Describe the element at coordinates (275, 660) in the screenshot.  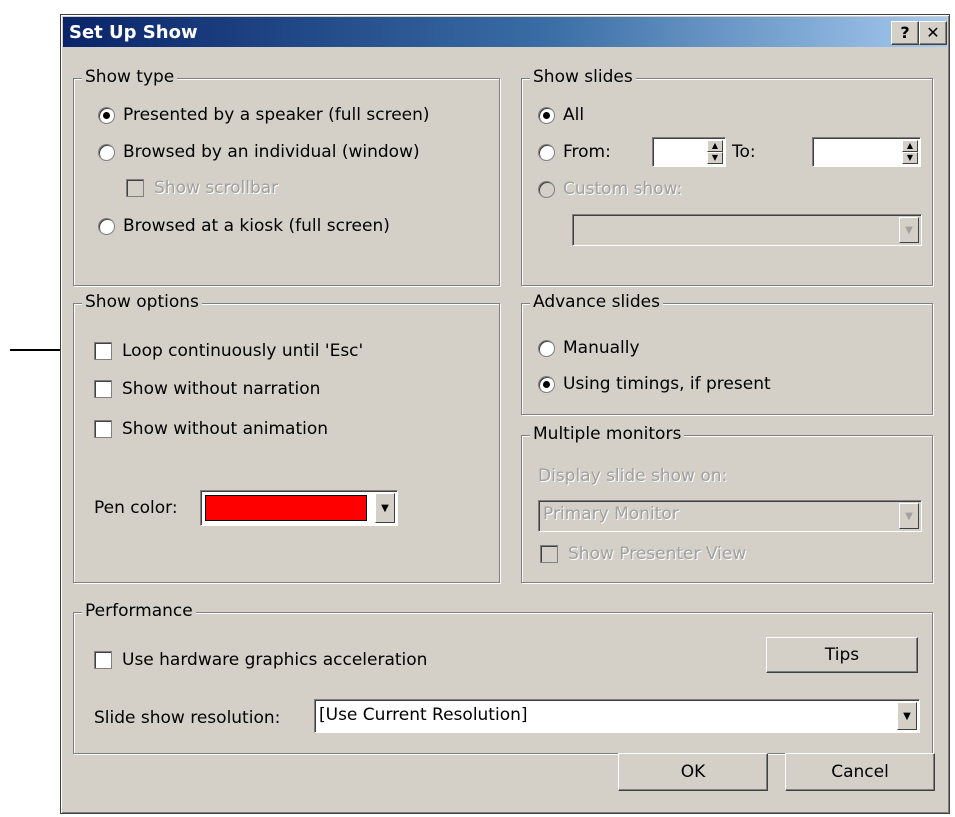
I see `checkbox-label: Use hardware graphics acceleration` at that location.